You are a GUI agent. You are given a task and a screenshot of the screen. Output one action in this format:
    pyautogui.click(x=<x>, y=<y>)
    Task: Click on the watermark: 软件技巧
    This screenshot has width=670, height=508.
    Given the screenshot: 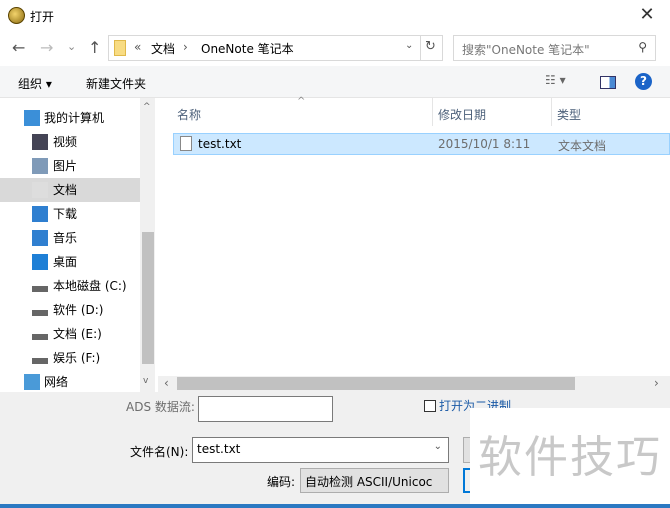 What is the action you would take?
    pyautogui.click(x=570, y=458)
    